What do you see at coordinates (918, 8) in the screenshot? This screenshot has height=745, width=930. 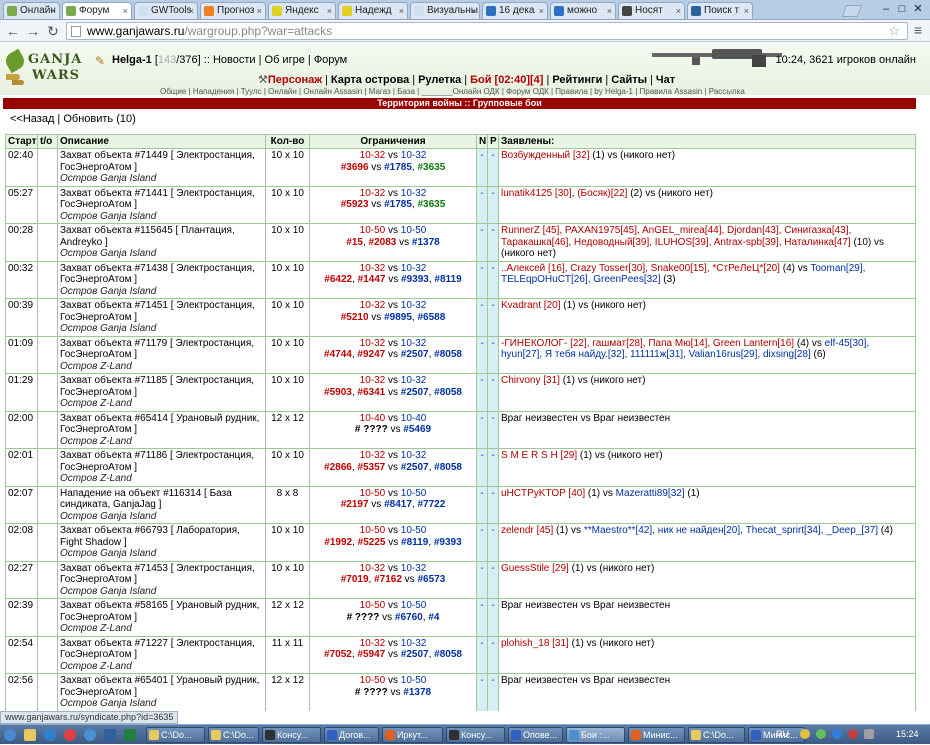 I see `close-icon: ✕` at bounding box center [918, 8].